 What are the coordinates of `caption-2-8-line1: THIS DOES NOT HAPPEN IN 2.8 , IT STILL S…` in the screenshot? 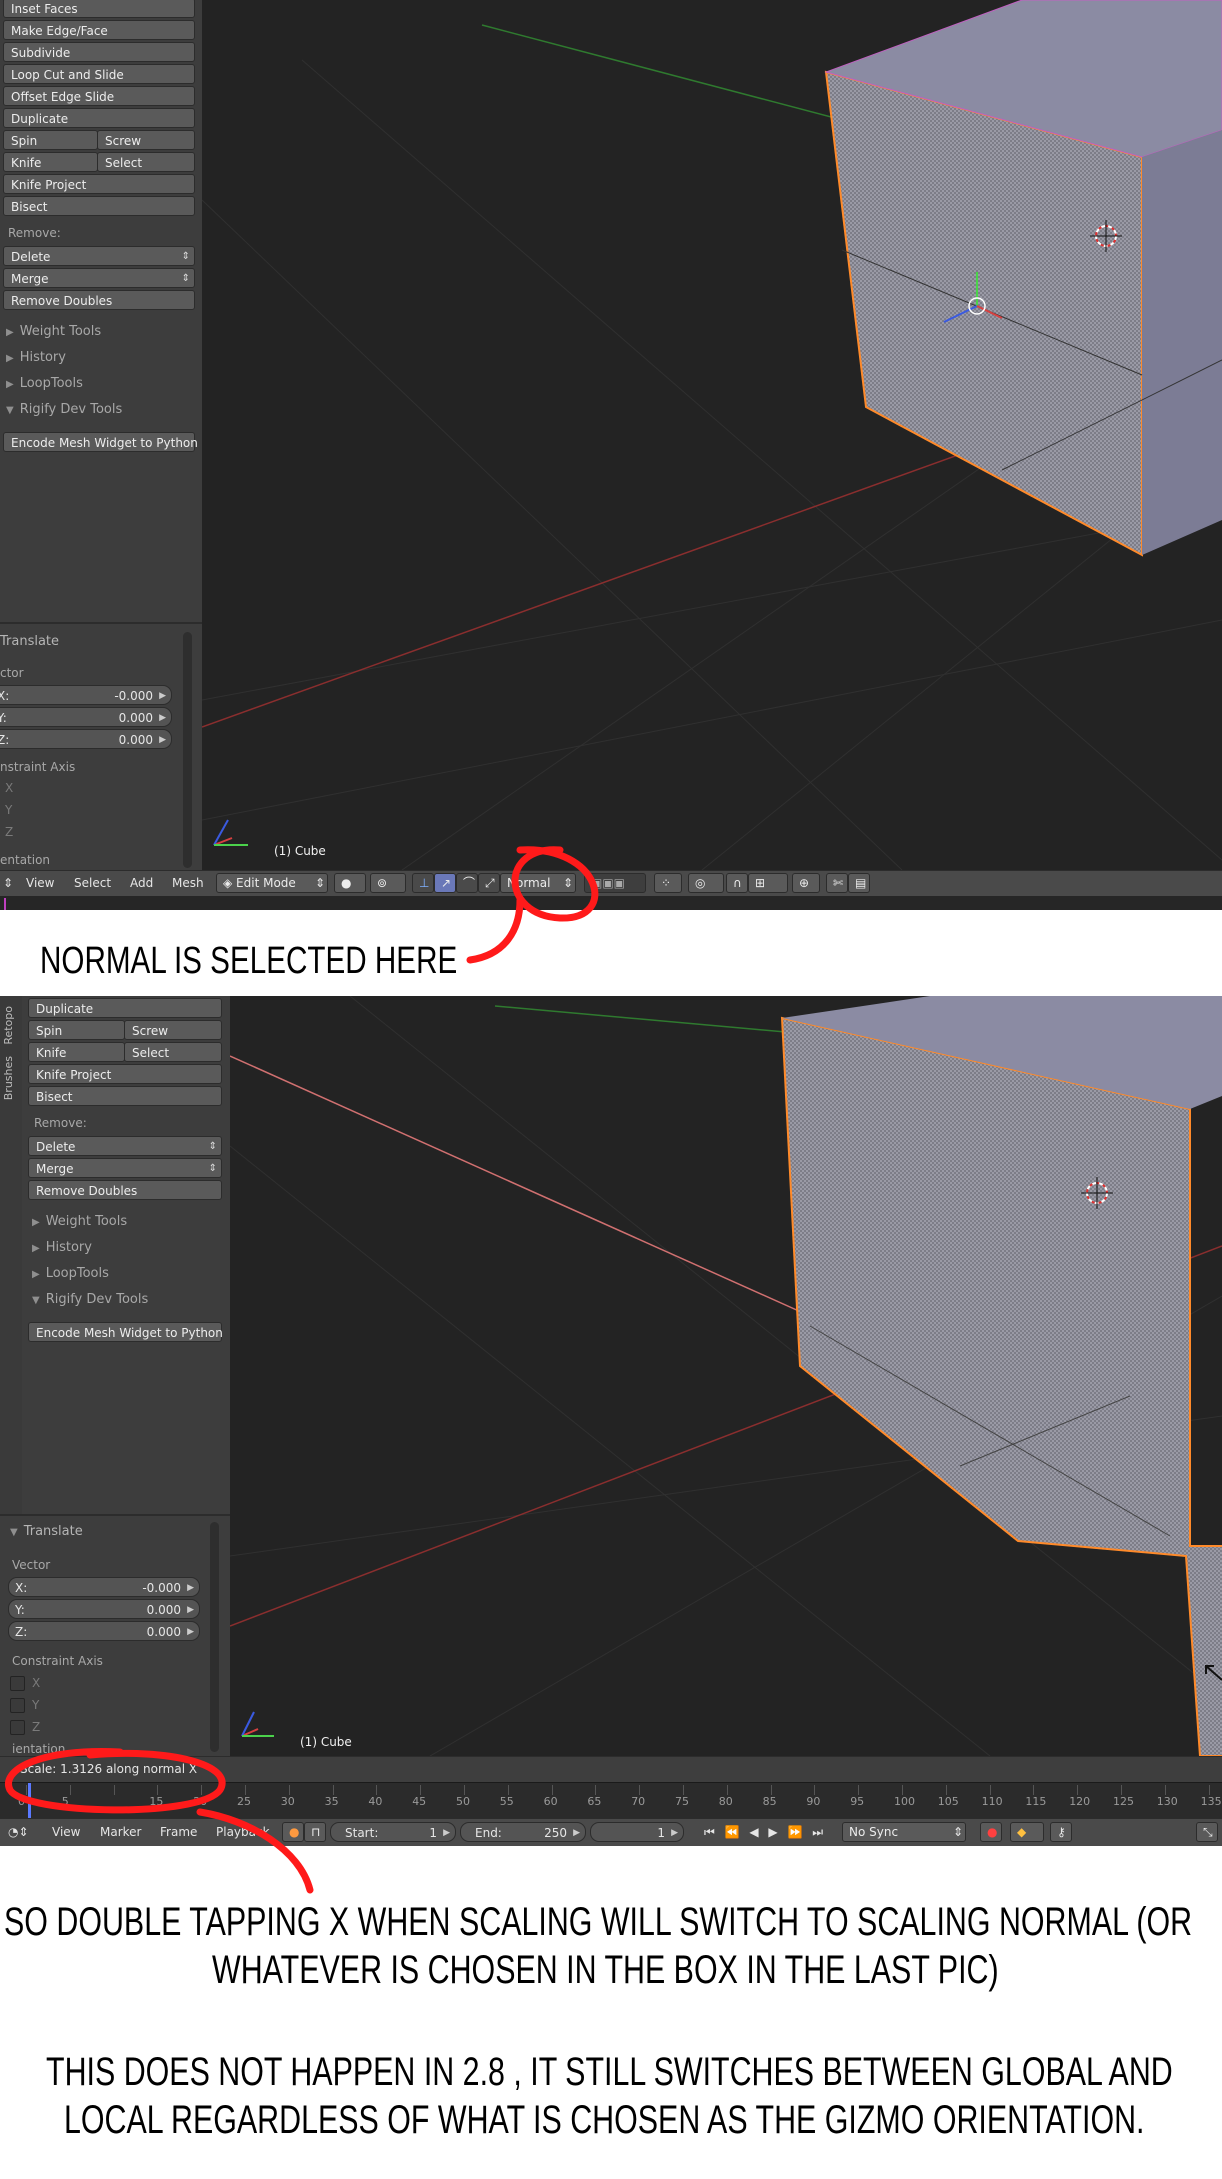 It's located at (609, 2072).